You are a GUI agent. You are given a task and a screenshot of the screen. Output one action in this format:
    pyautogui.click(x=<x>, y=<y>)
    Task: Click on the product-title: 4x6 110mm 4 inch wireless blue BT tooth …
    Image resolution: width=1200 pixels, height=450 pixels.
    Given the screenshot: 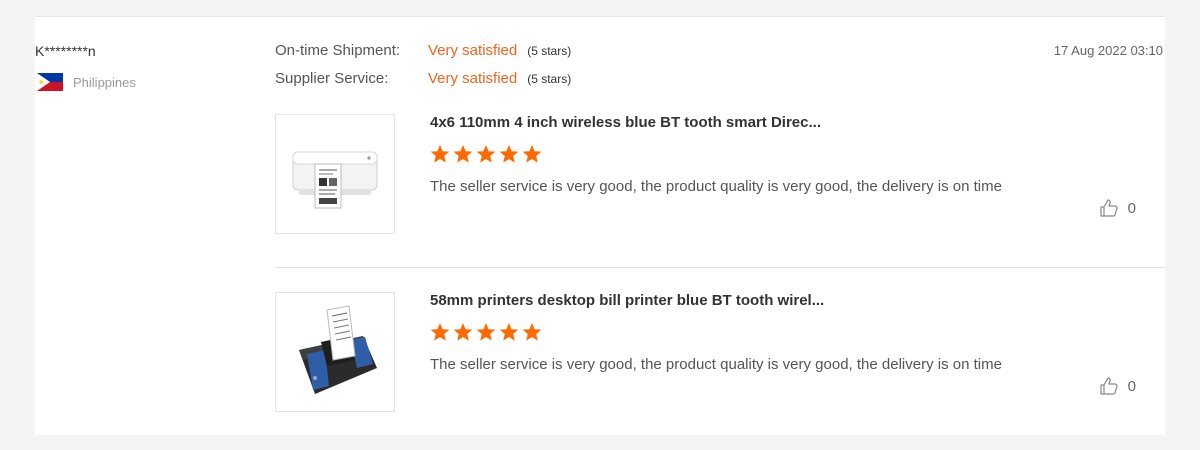 What is the action you would take?
    pyautogui.click(x=625, y=122)
    